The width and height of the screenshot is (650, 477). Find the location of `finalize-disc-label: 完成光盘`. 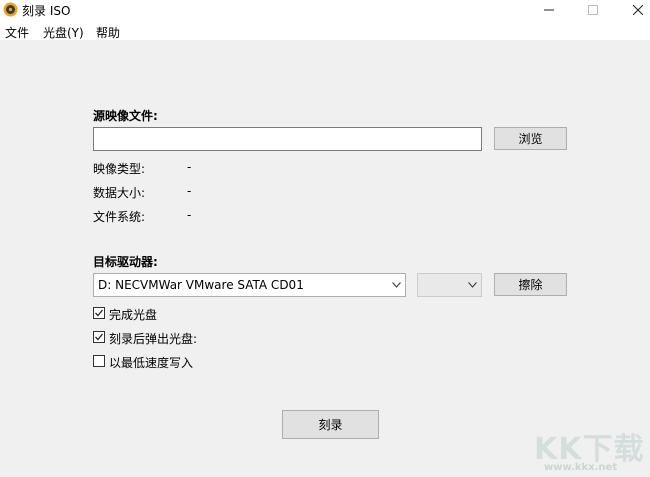

finalize-disc-label: 完成光盘 is located at coordinates (133, 314).